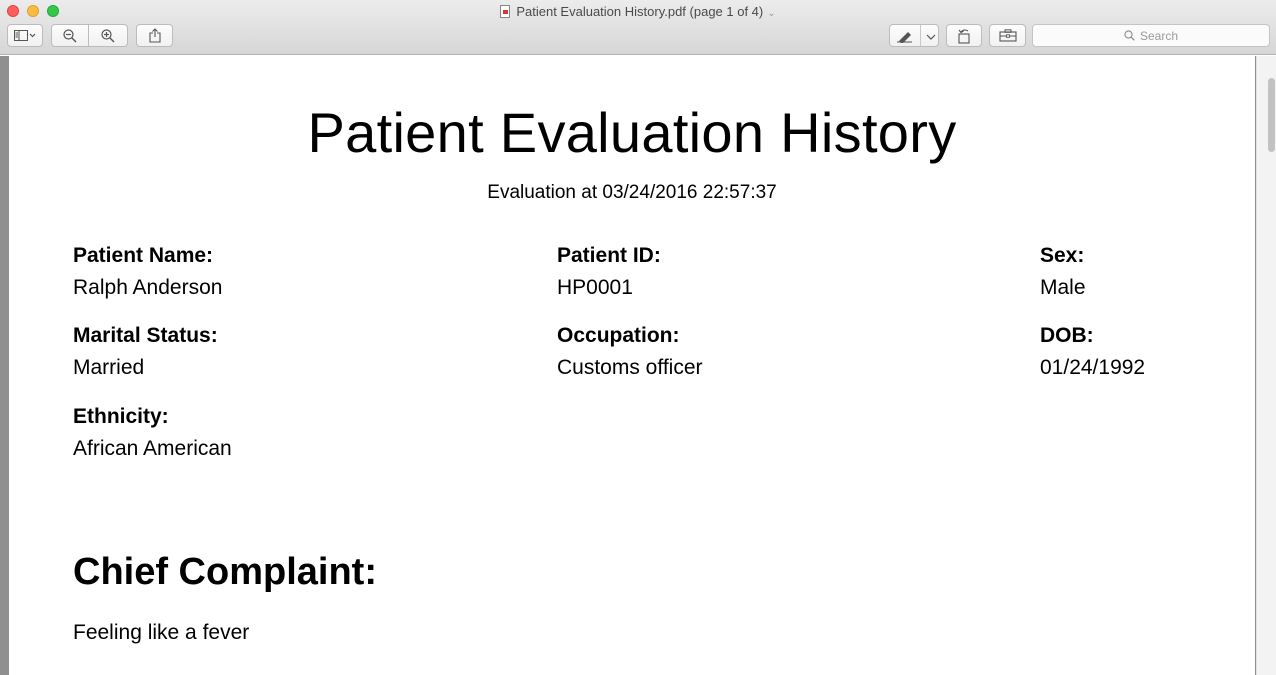 This screenshot has width=1276, height=675. I want to click on occupation-field: Occupation: Customs officer, so click(630, 352).